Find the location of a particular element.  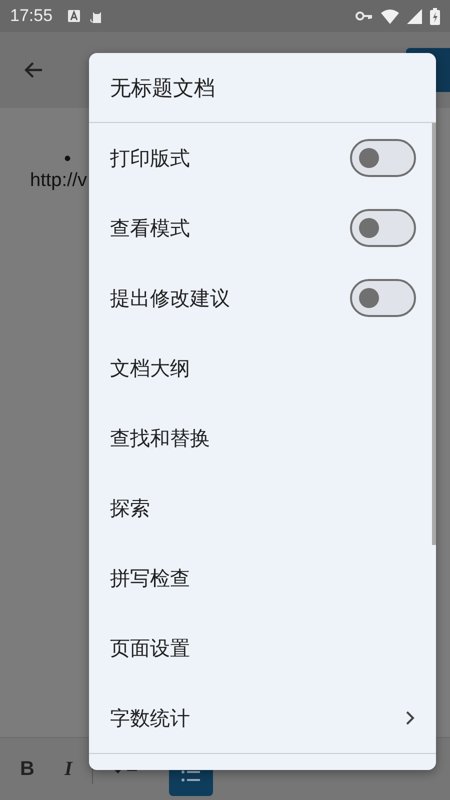

document-text: http://v is located at coordinates (59, 181).